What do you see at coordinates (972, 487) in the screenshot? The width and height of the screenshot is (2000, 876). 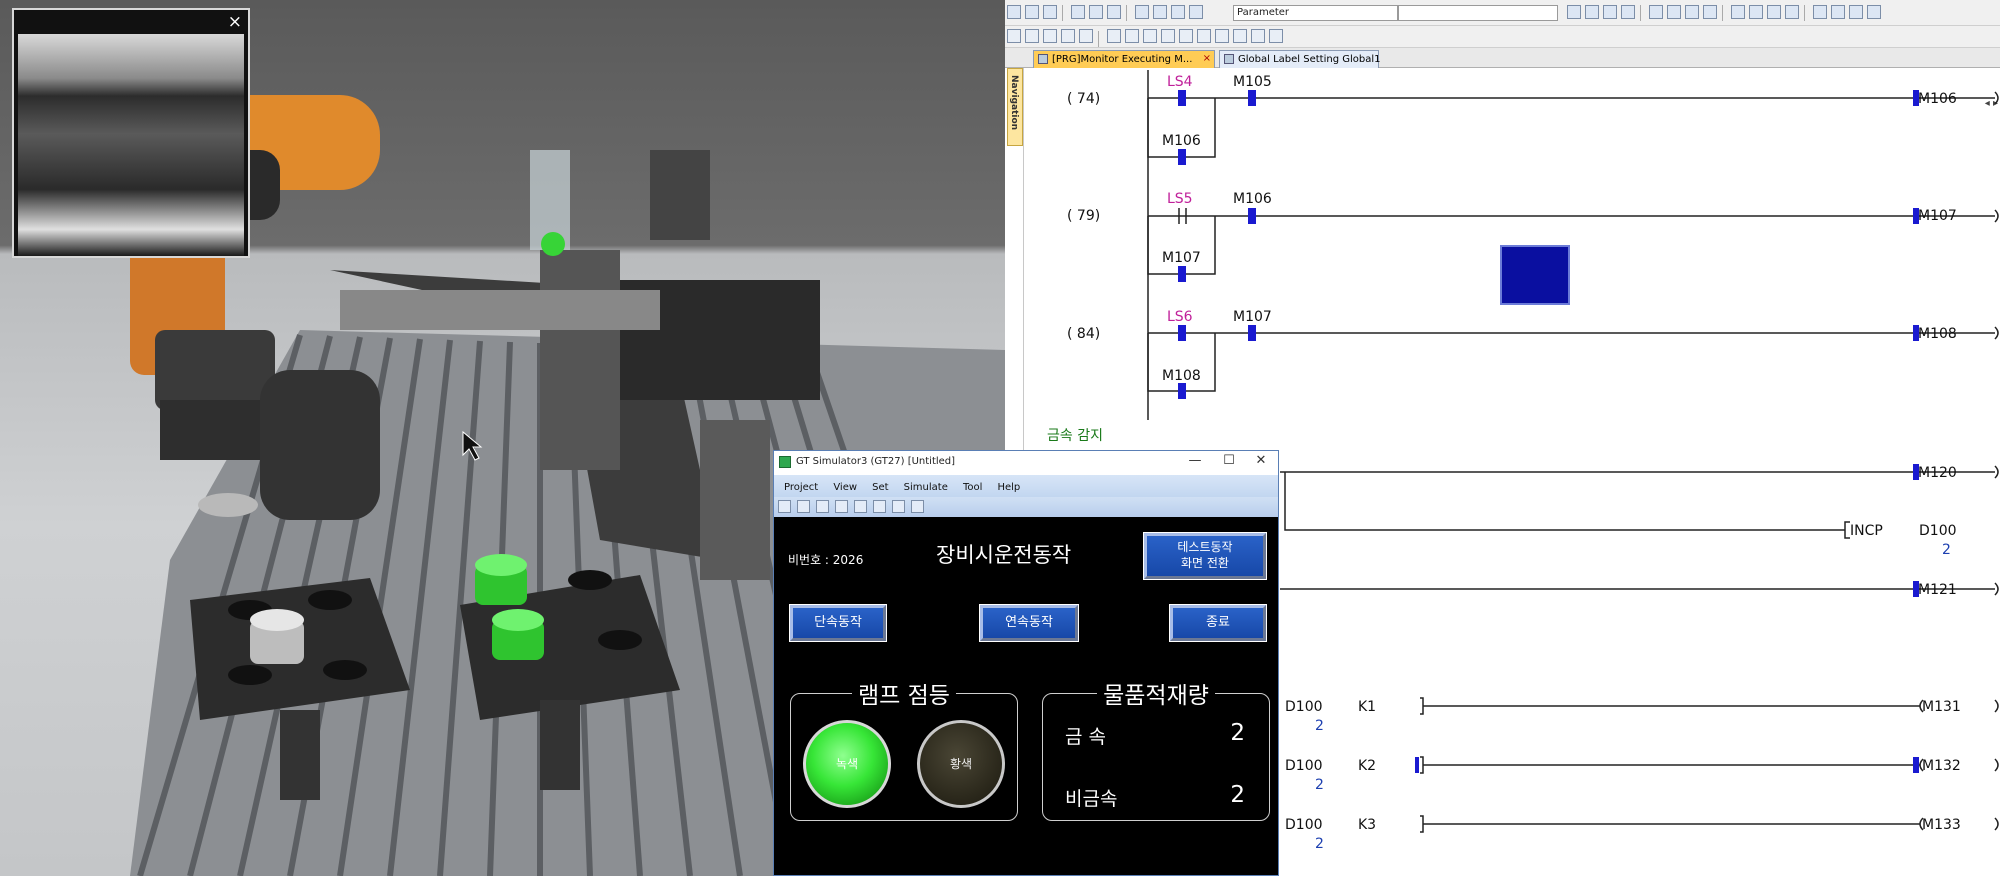 I see `menu-tool: Tool` at bounding box center [972, 487].